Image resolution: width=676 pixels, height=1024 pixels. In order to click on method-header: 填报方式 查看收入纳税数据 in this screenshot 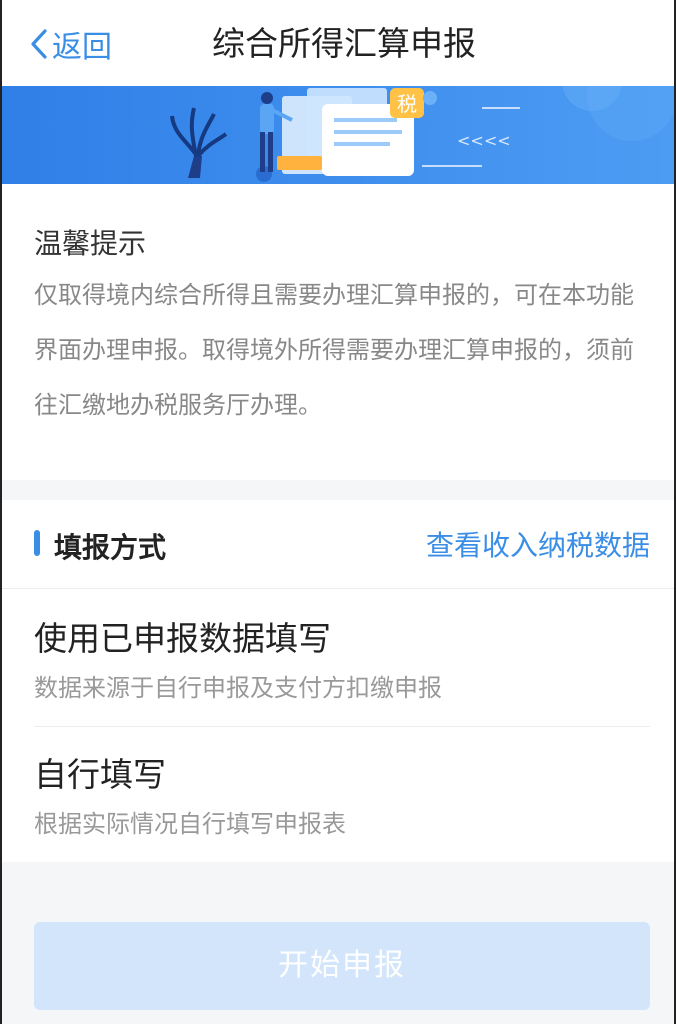, I will do `click(338, 544)`.